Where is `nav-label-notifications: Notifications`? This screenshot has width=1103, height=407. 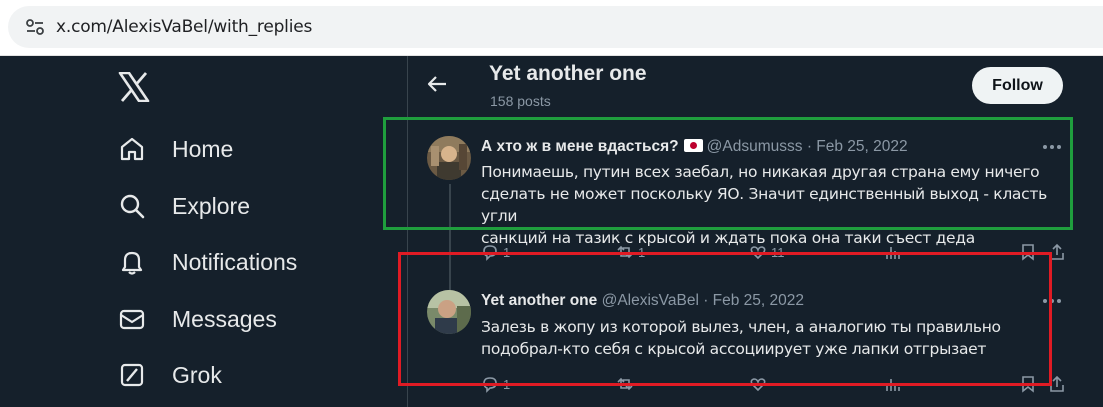 nav-label-notifications: Notifications is located at coordinates (235, 261).